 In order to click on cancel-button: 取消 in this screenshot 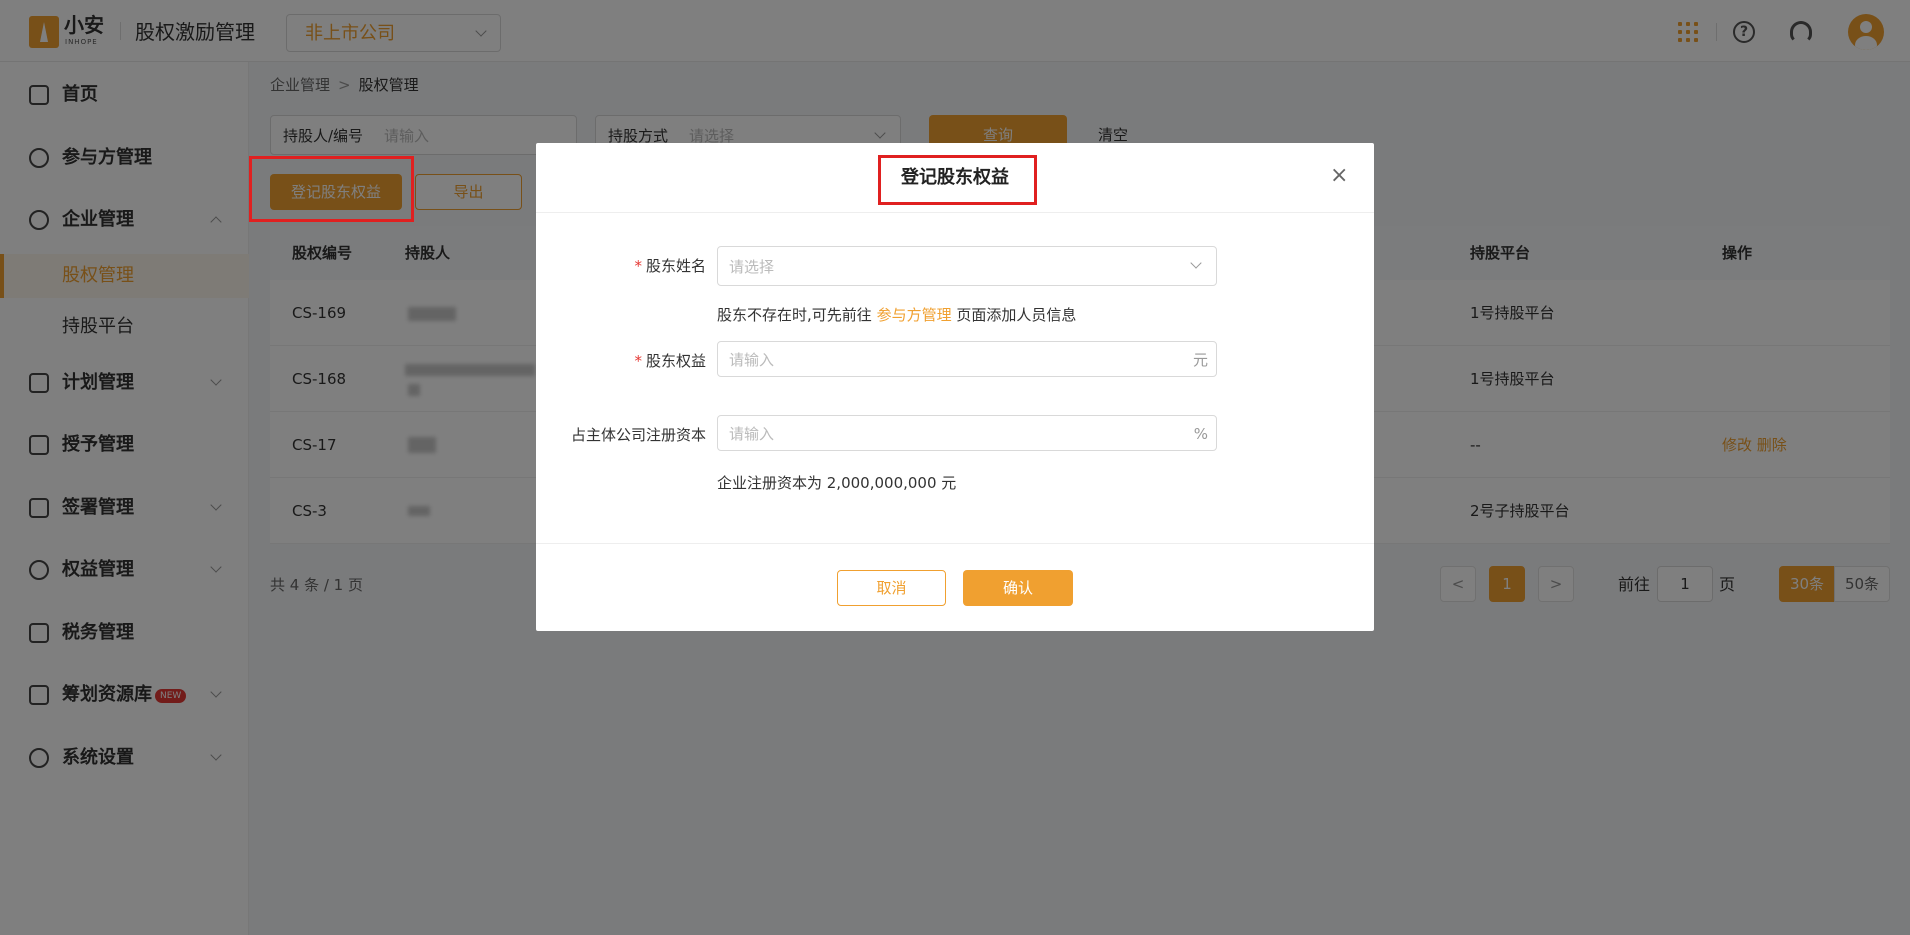, I will do `click(891, 588)`.